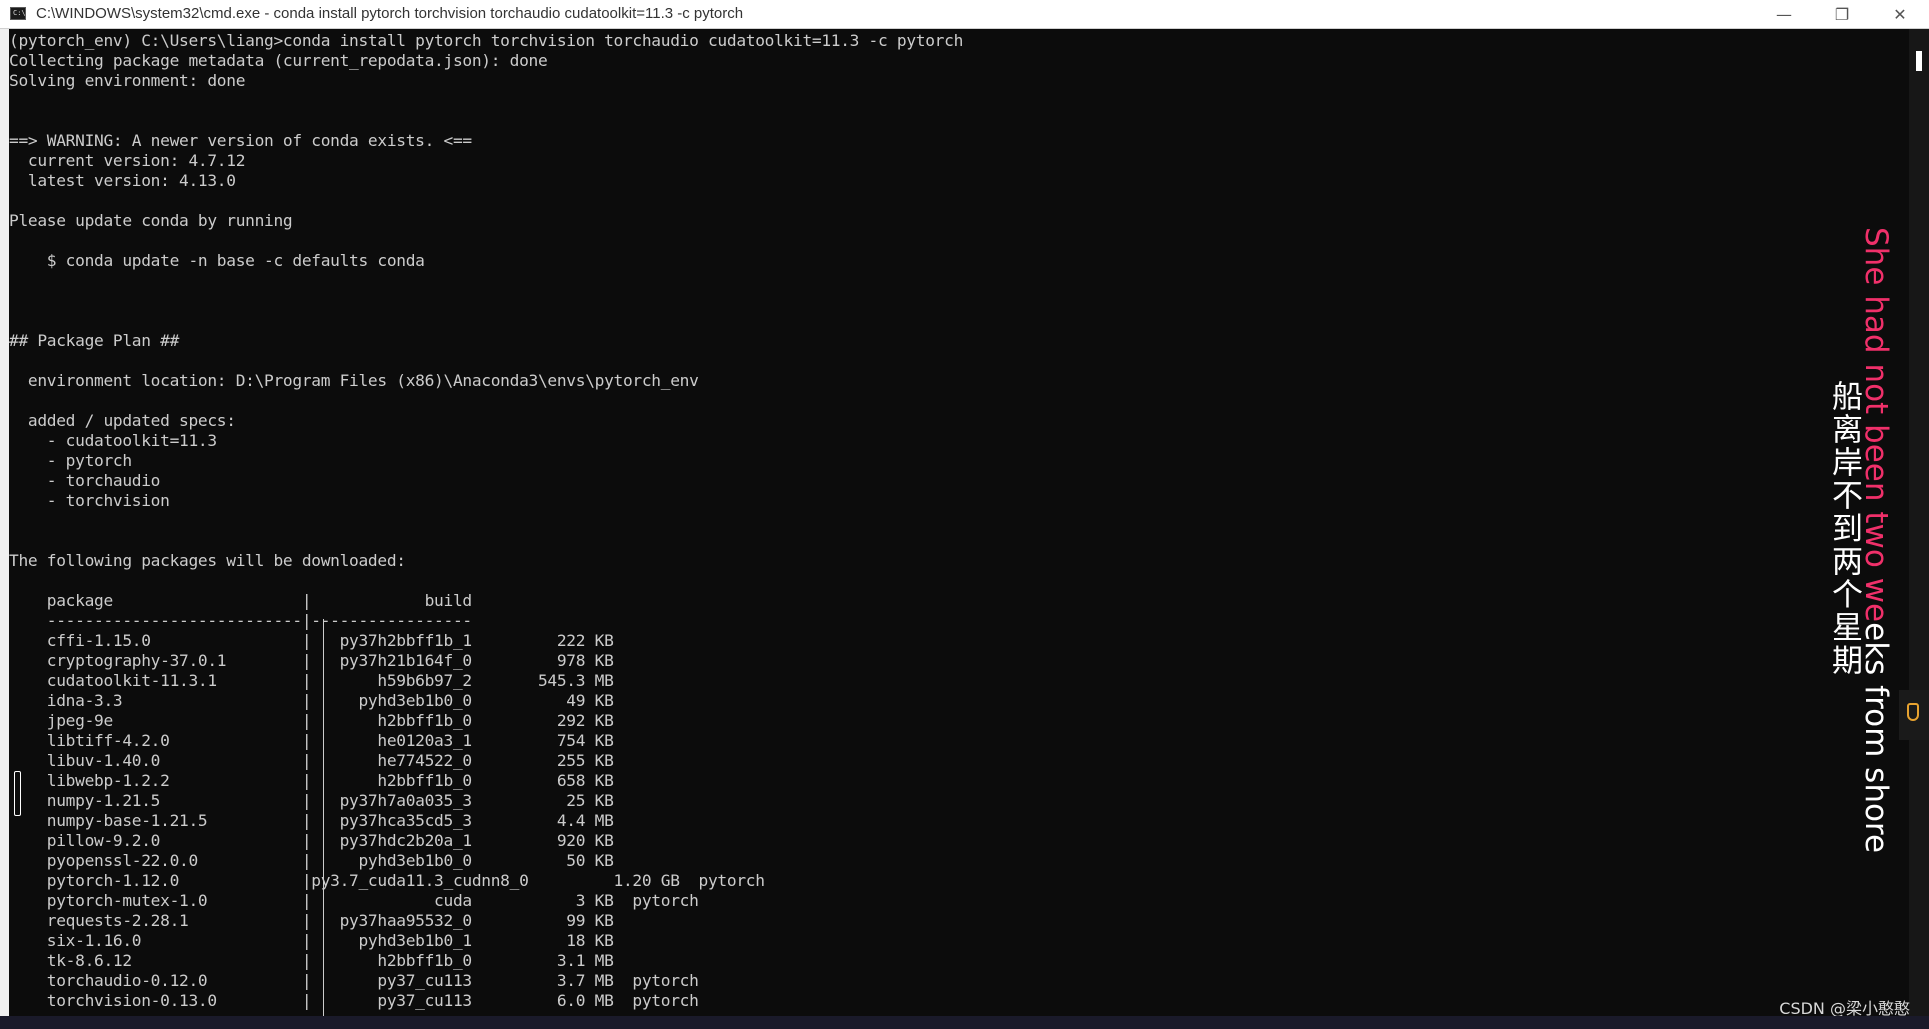 The height and width of the screenshot is (1029, 1929). What do you see at coordinates (311, 760) in the screenshot?
I see `terminal-line: libuv-1.40.0 | he774522_0 255 KB` at bounding box center [311, 760].